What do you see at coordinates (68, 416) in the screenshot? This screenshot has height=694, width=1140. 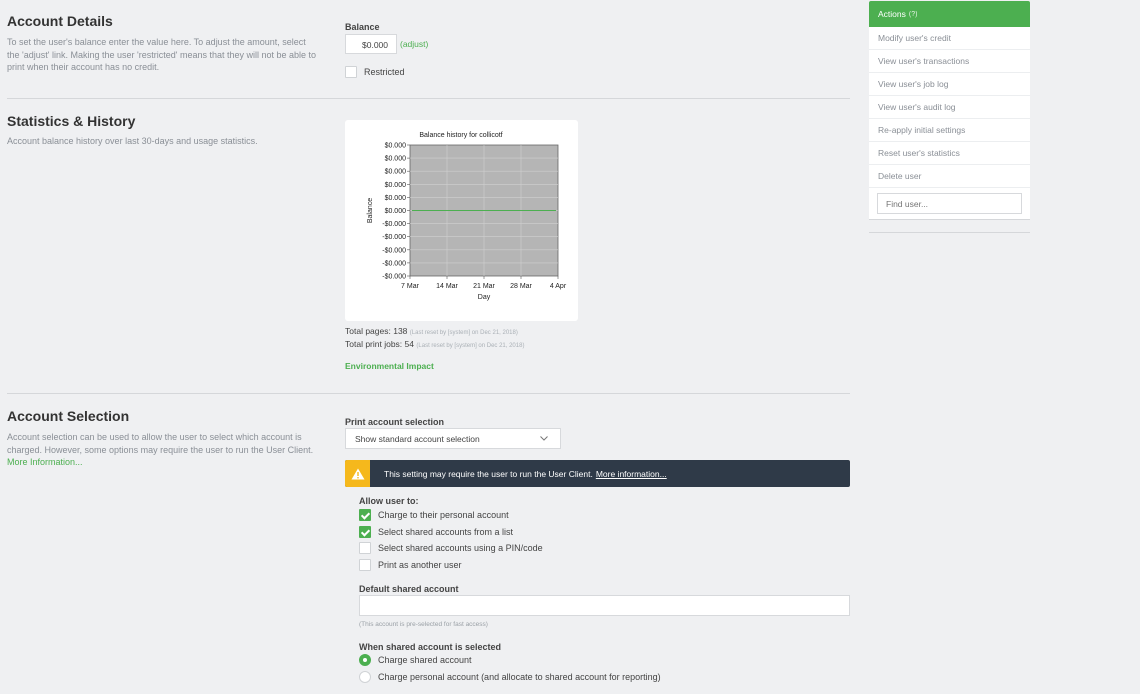 I see `account-selection-title: Account Selection` at bounding box center [68, 416].